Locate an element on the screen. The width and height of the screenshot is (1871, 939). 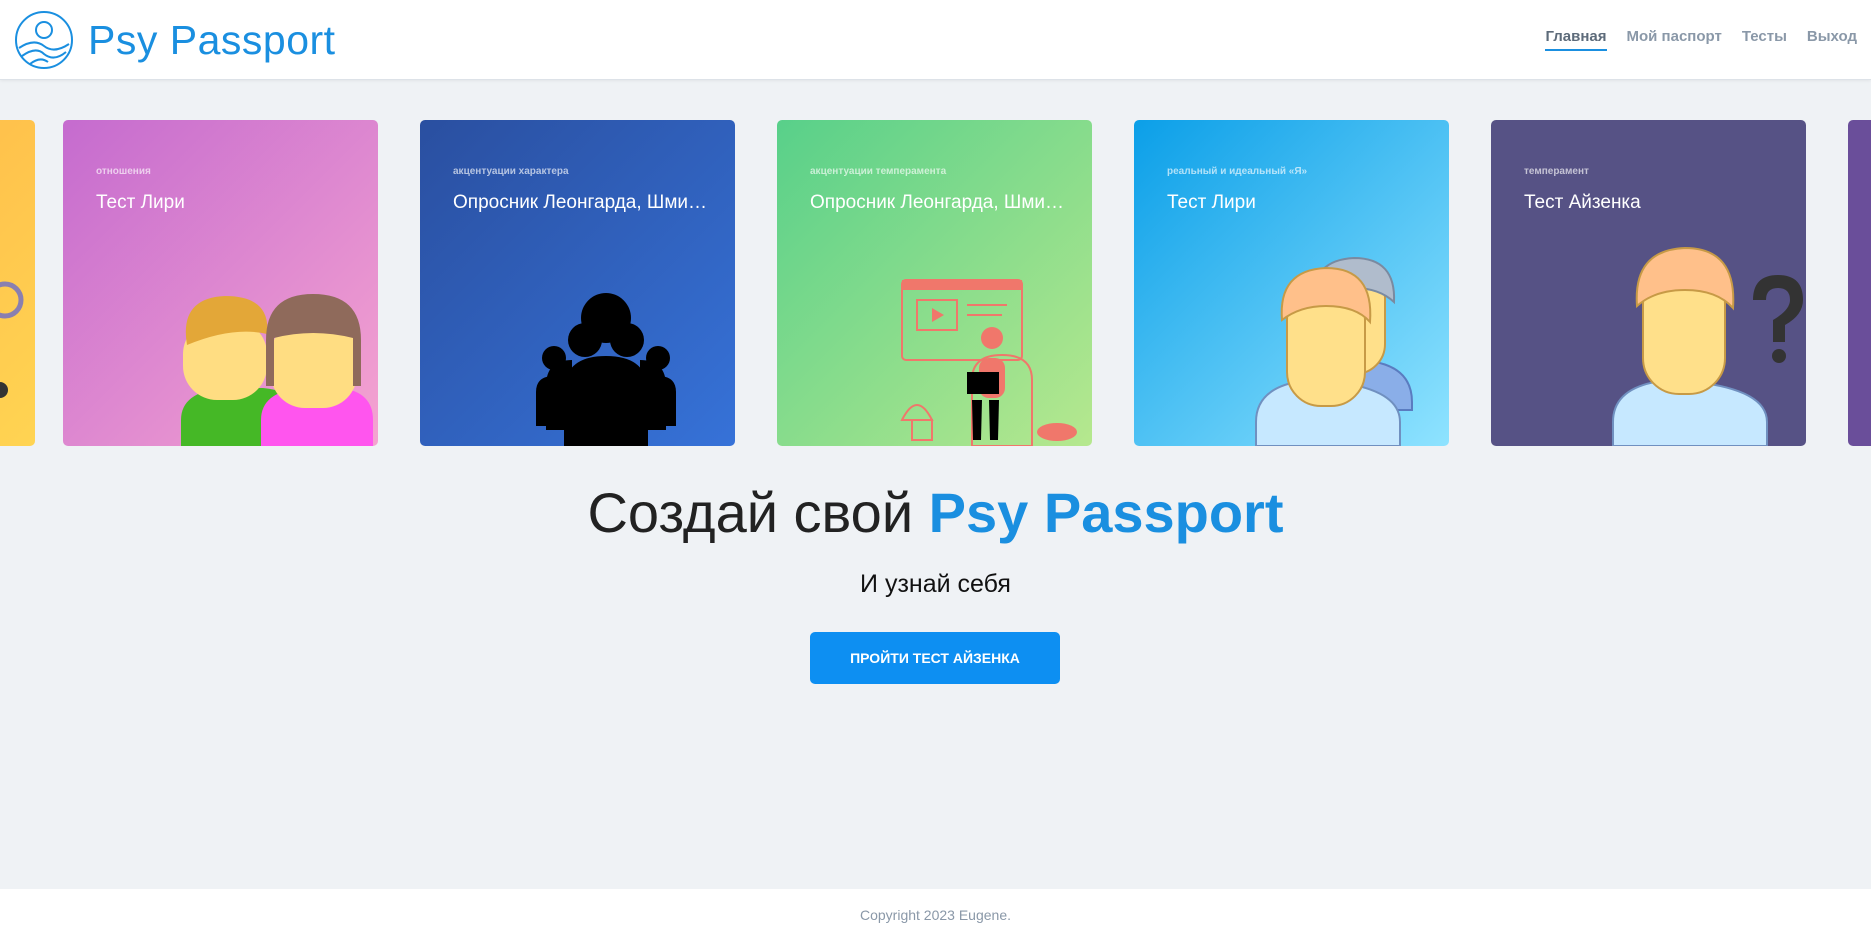
nav-item-tests: Тесты is located at coordinates (1764, 39).